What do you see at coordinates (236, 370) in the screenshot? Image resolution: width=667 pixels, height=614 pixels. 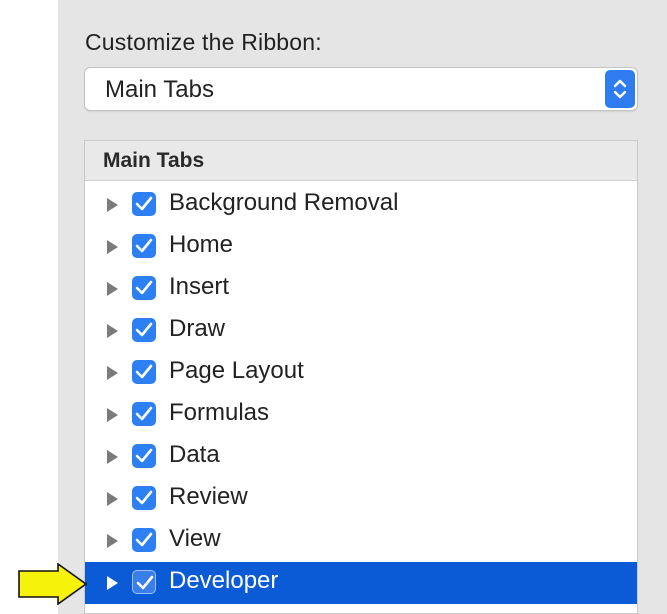 I see `tab-label: Page Layout` at bounding box center [236, 370].